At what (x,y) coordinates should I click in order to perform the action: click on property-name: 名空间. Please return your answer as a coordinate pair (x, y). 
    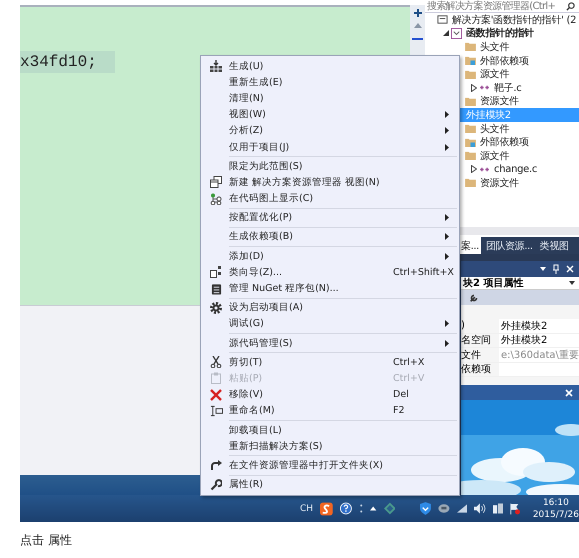
    Looking at the image, I should click on (480, 340).